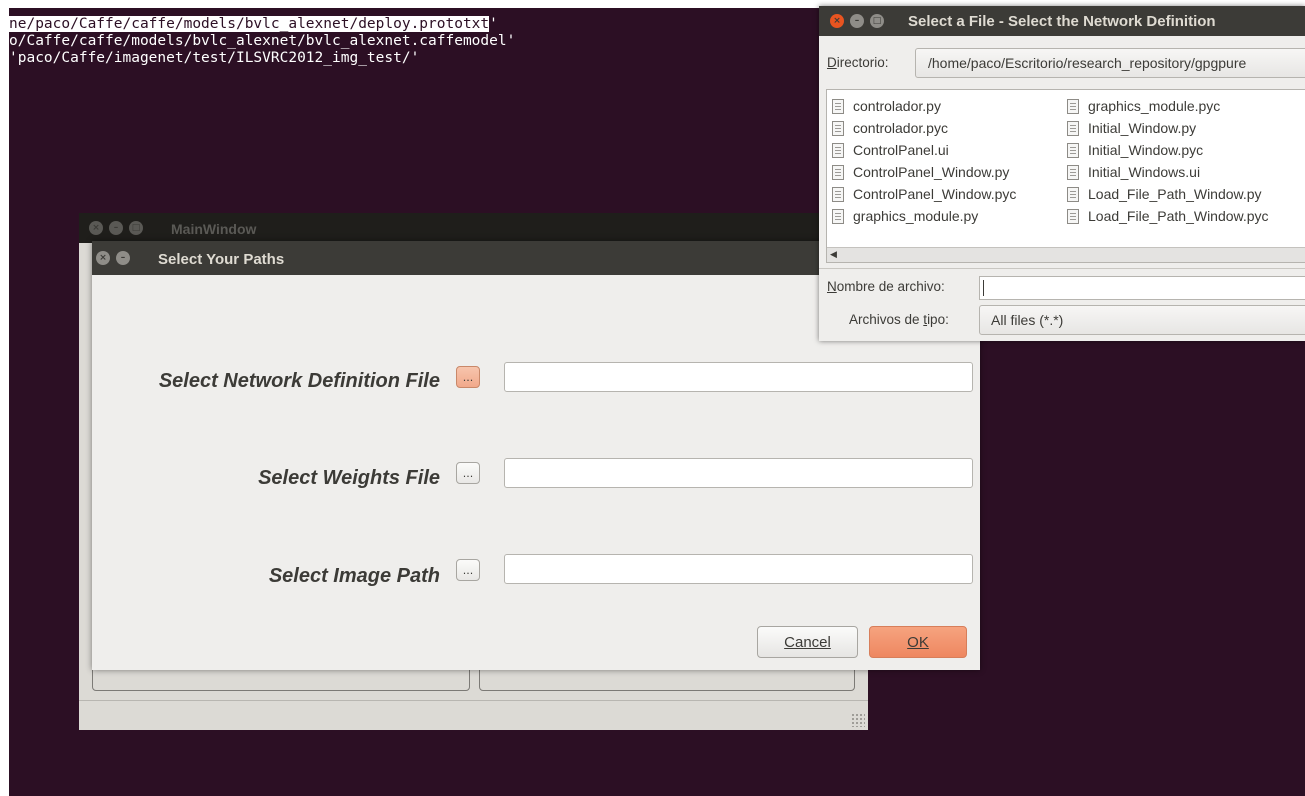  What do you see at coordinates (890, 150) in the screenshot?
I see `file-item: ControlPanel.ui` at bounding box center [890, 150].